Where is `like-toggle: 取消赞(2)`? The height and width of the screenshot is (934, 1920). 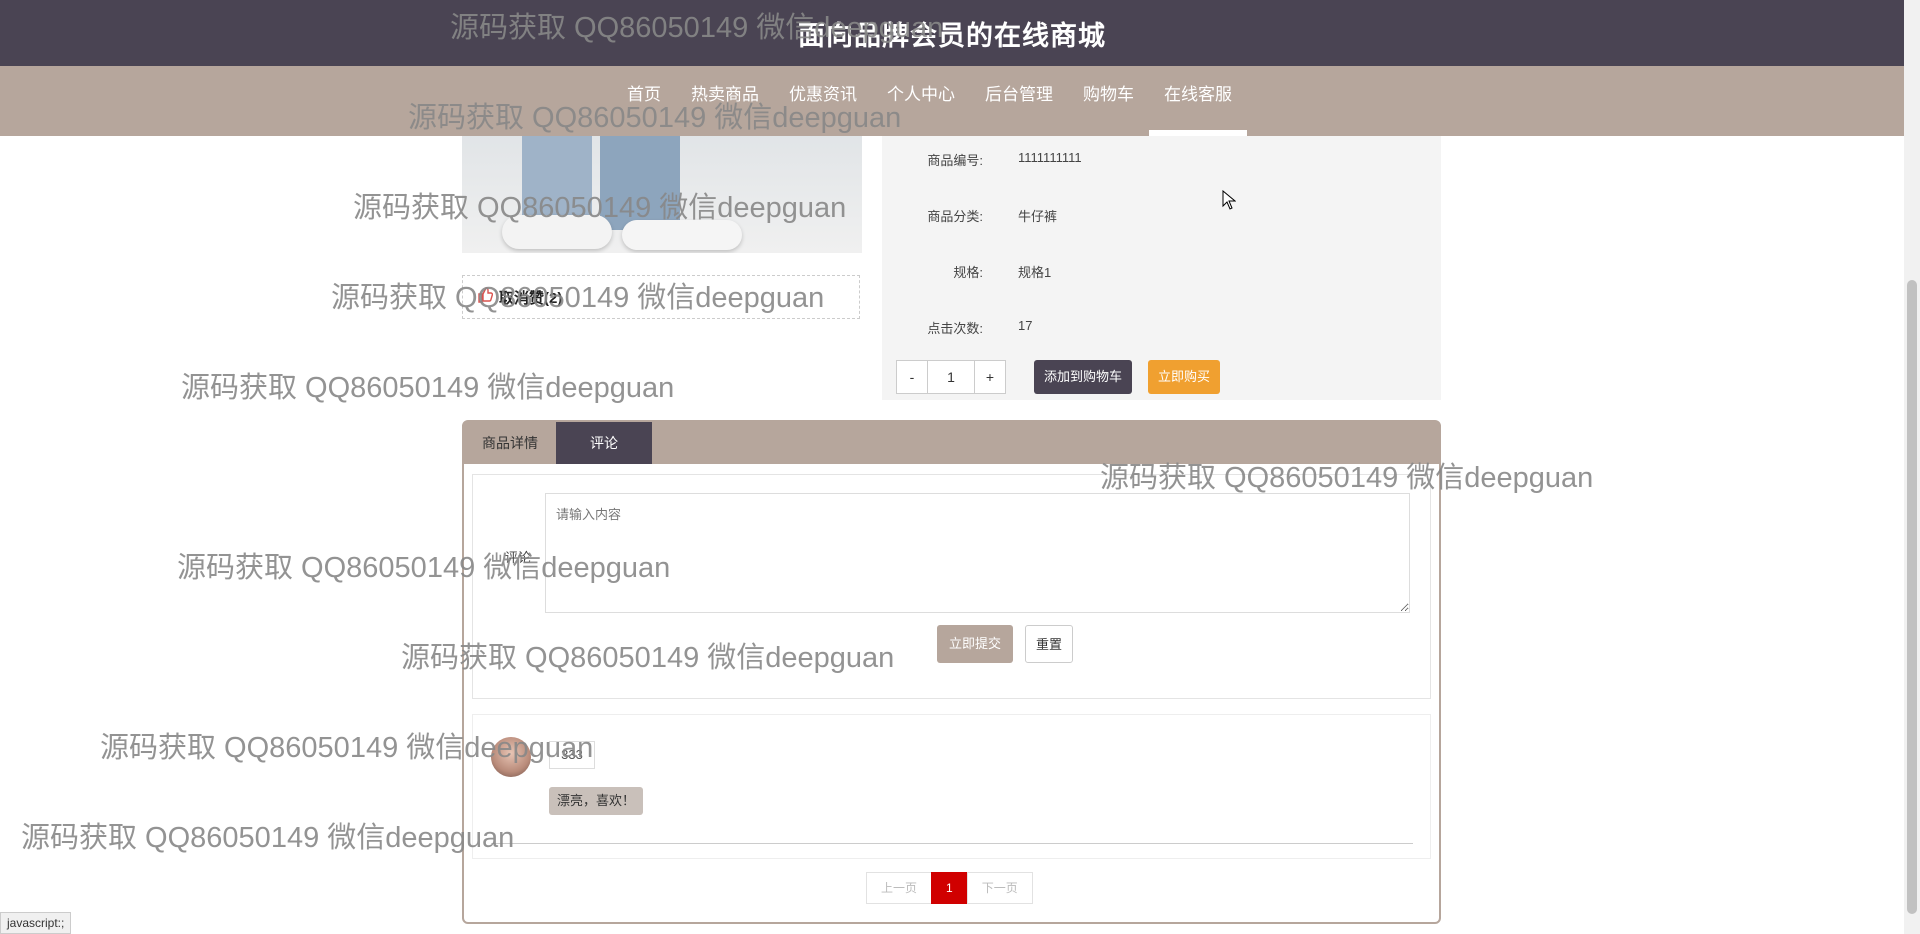 like-toggle: 取消赞(2) is located at coordinates (661, 297).